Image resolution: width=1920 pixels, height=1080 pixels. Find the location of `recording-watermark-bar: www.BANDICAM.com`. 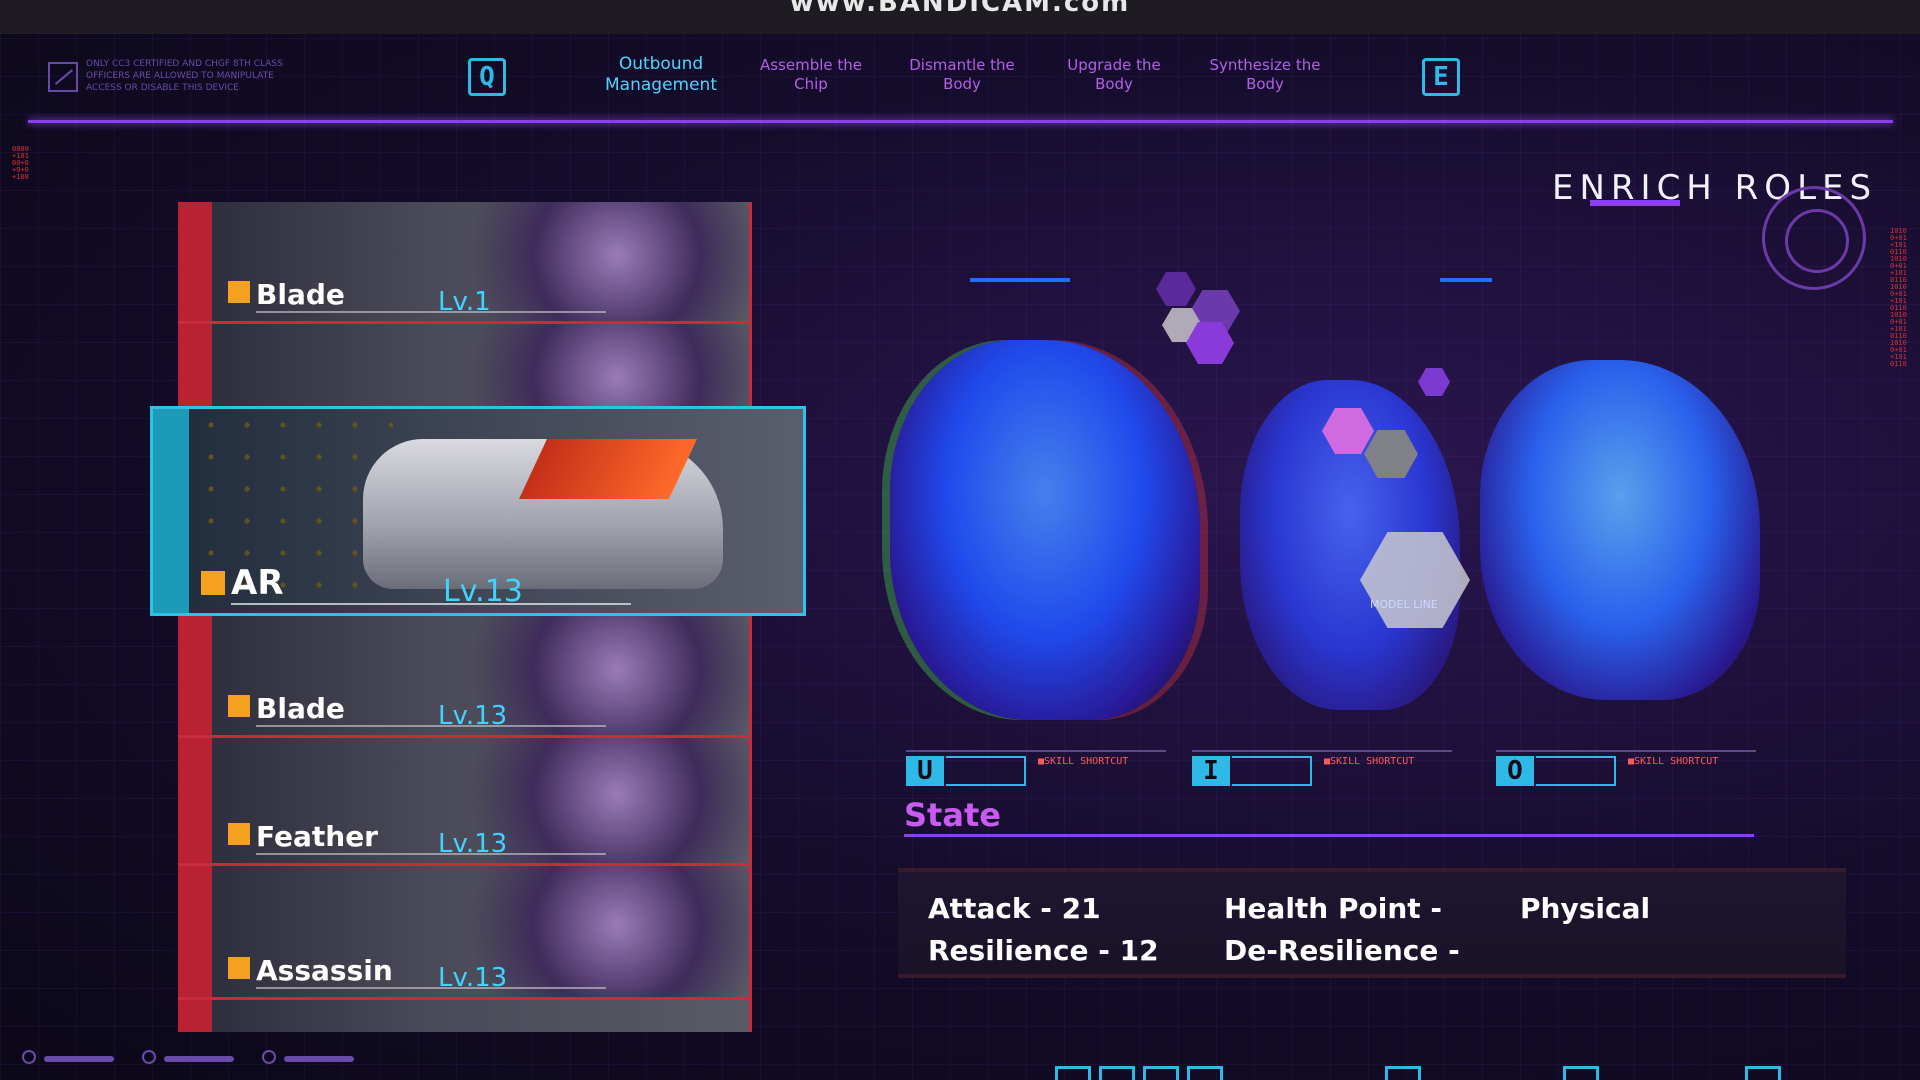

recording-watermark-bar: www.BANDICAM.com is located at coordinates (960, 17).